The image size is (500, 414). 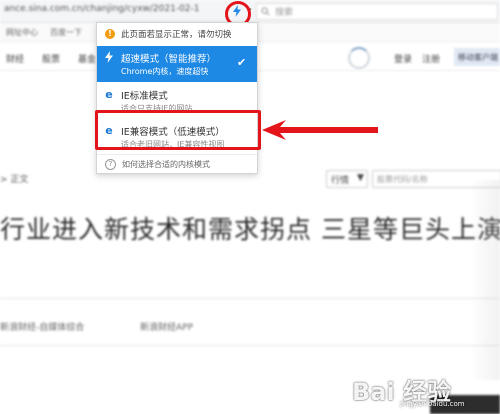 What do you see at coordinates (477, 57) in the screenshot?
I see `mobile-client-button: 移动客户端` at bounding box center [477, 57].